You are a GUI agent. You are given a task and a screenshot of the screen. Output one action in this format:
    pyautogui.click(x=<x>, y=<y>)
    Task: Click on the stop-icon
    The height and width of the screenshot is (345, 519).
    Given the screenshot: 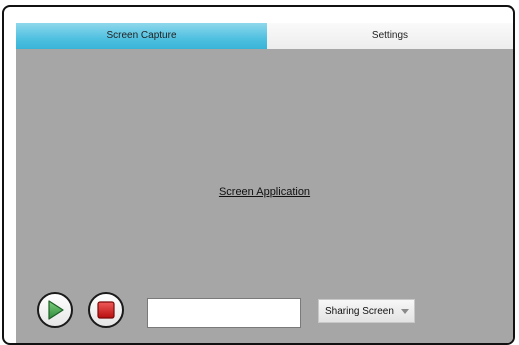 What is the action you would take?
    pyautogui.click(x=106, y=310)
    